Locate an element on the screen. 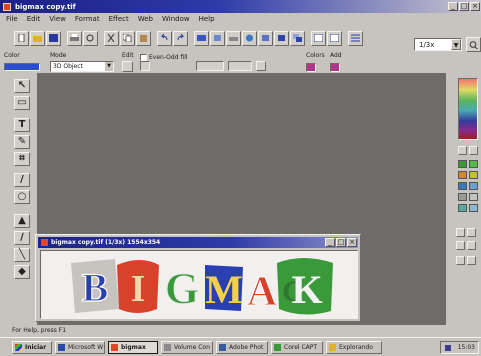  eyedropper-icon: / is located at coordinates (22, 180).